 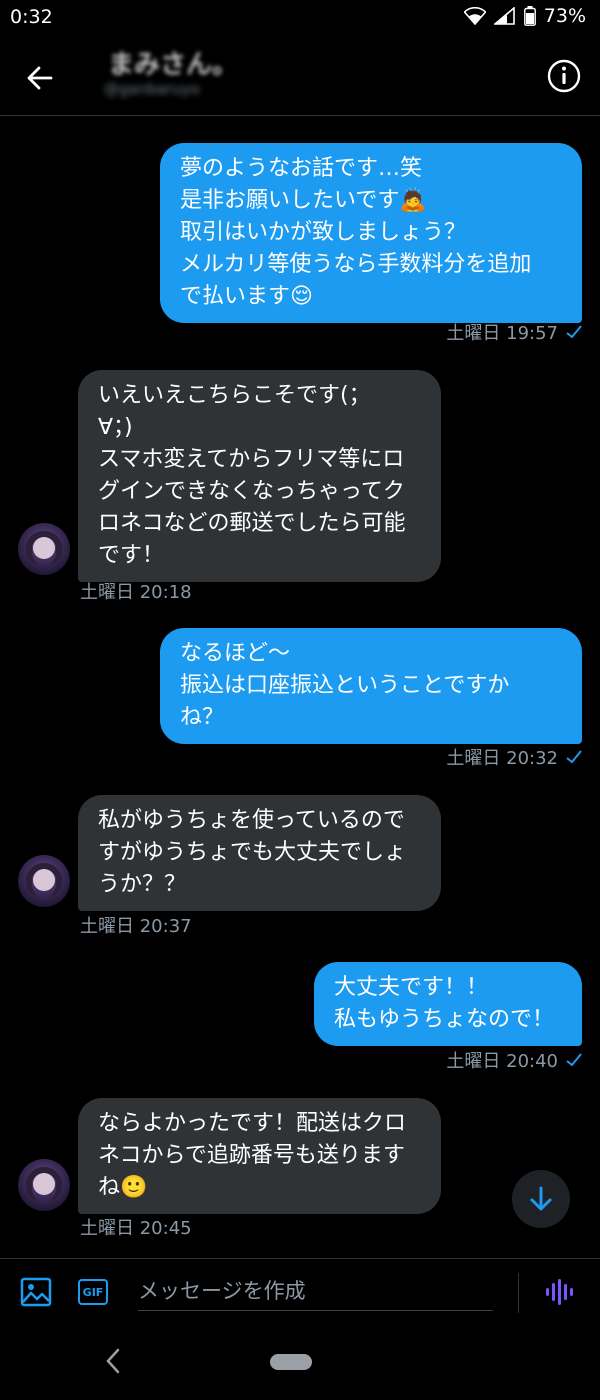 I want to click on image-icon, so click(x=36, y=1292).